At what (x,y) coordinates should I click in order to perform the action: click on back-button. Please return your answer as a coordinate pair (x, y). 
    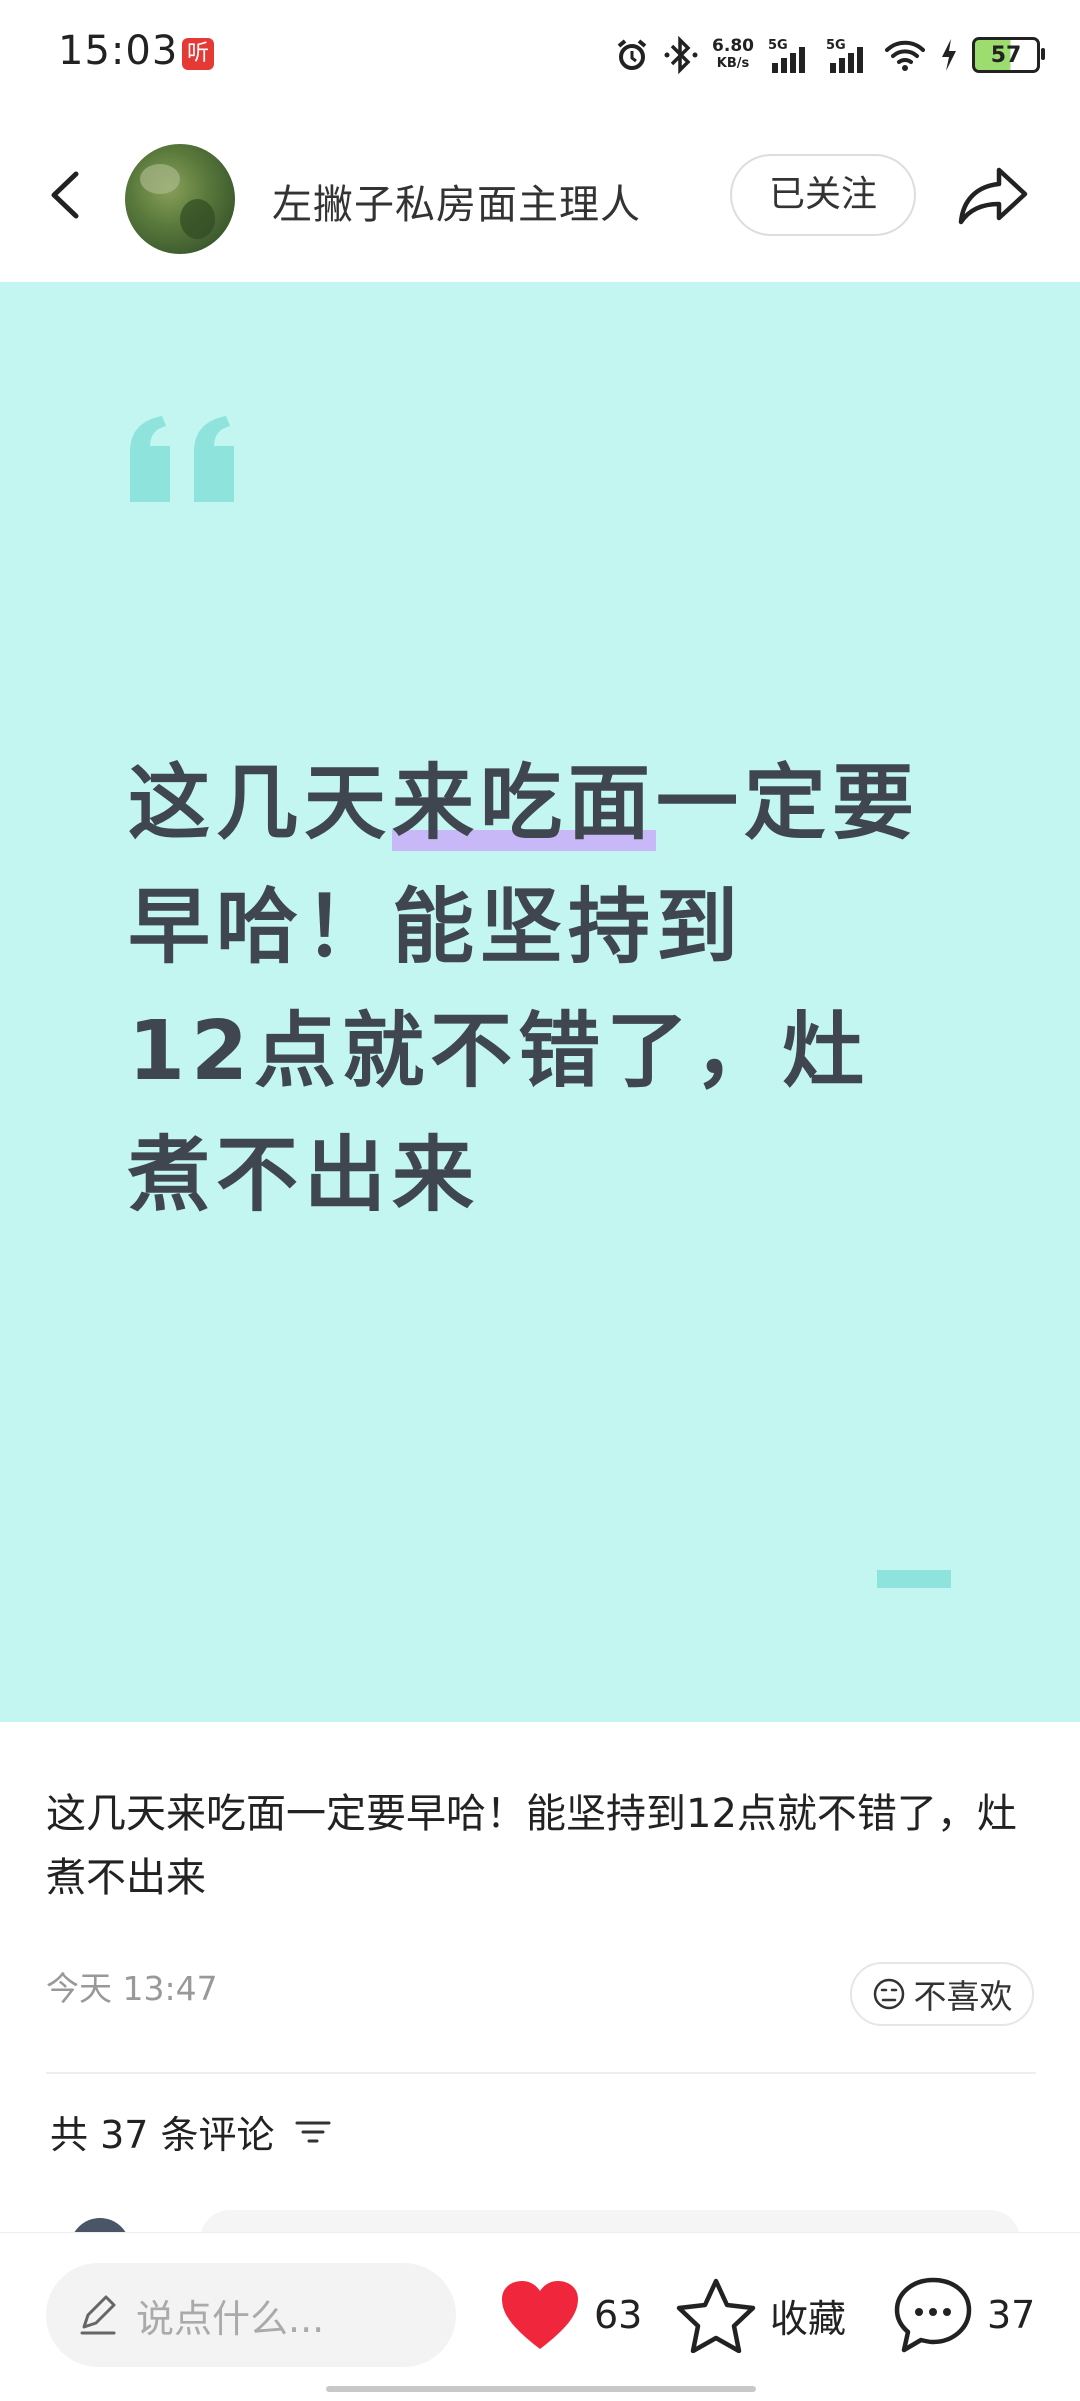
    Looking at the image, I should click on (68, 195).